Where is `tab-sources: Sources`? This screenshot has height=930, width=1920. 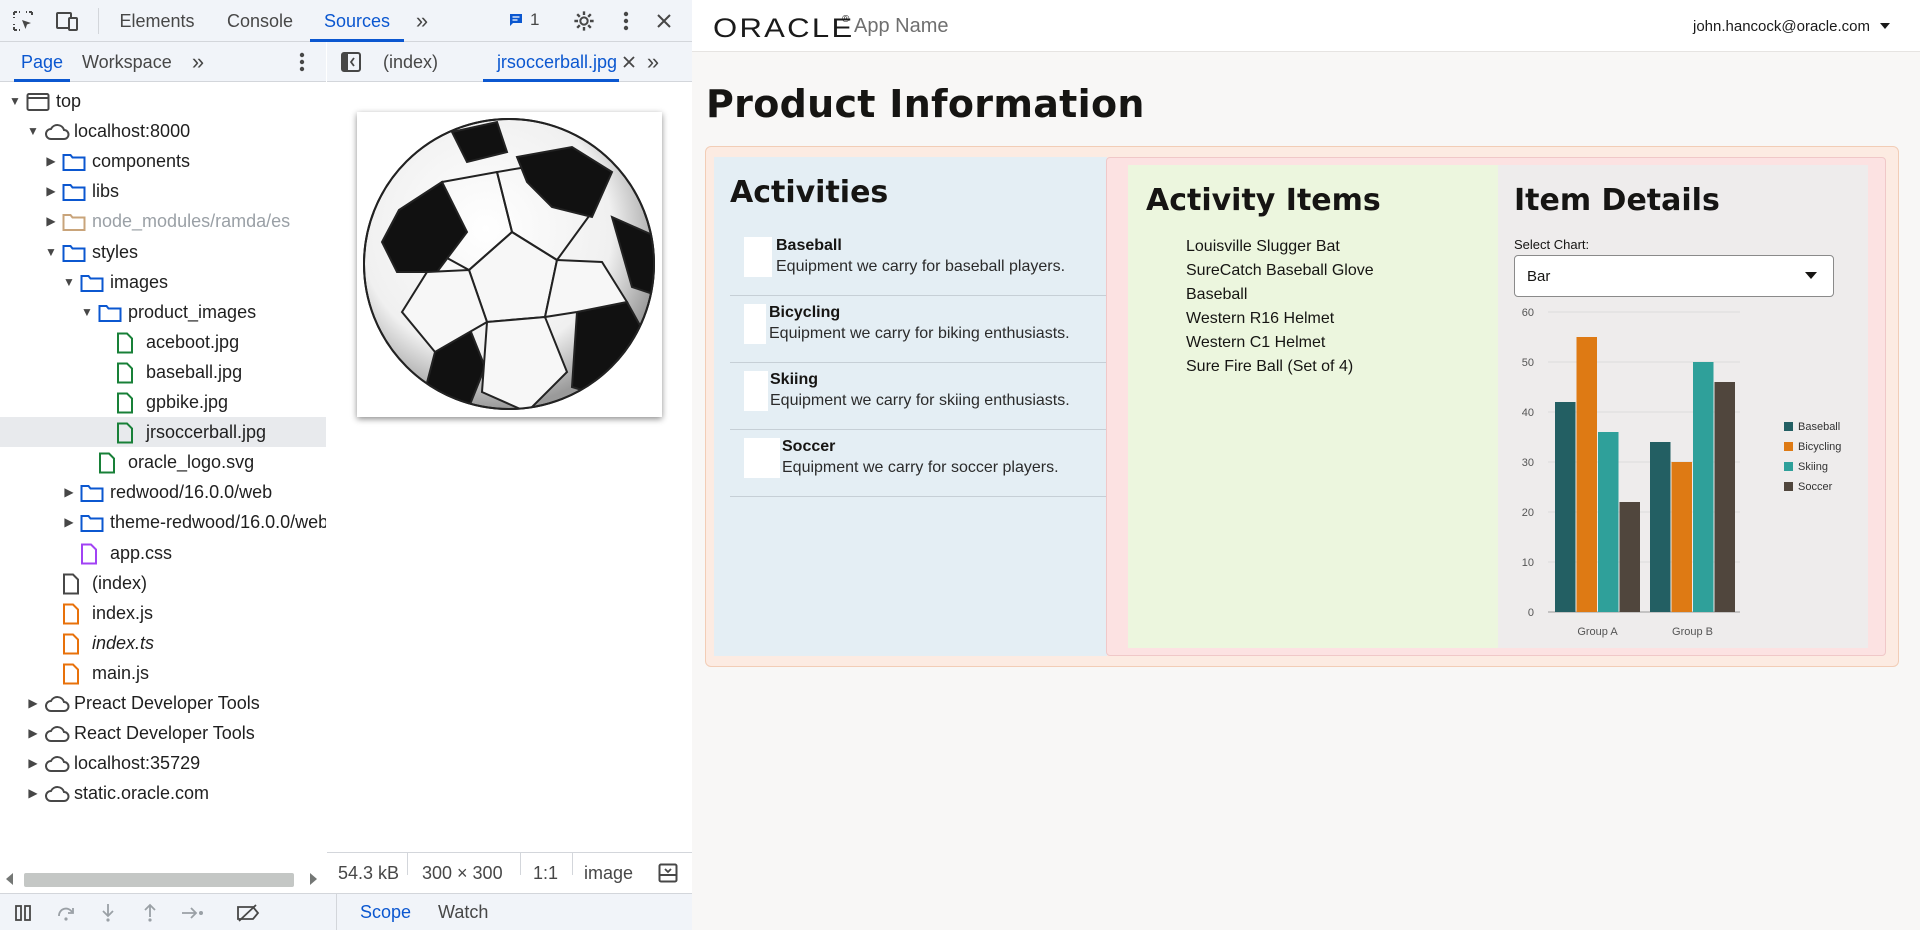
tab-sources: Sources is located at coordinates (357, 21).